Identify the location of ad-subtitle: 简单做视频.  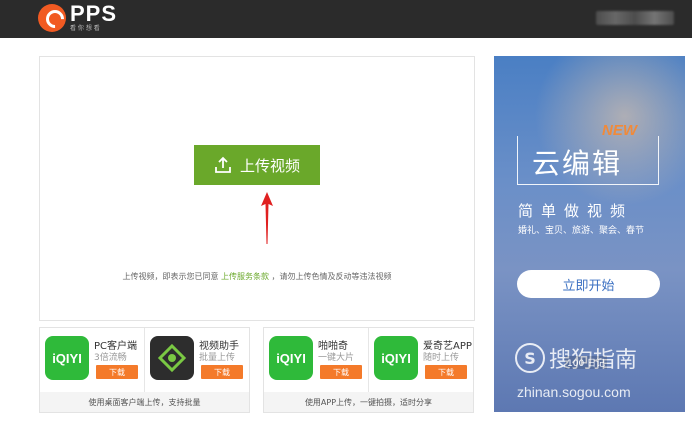
(576, 211).